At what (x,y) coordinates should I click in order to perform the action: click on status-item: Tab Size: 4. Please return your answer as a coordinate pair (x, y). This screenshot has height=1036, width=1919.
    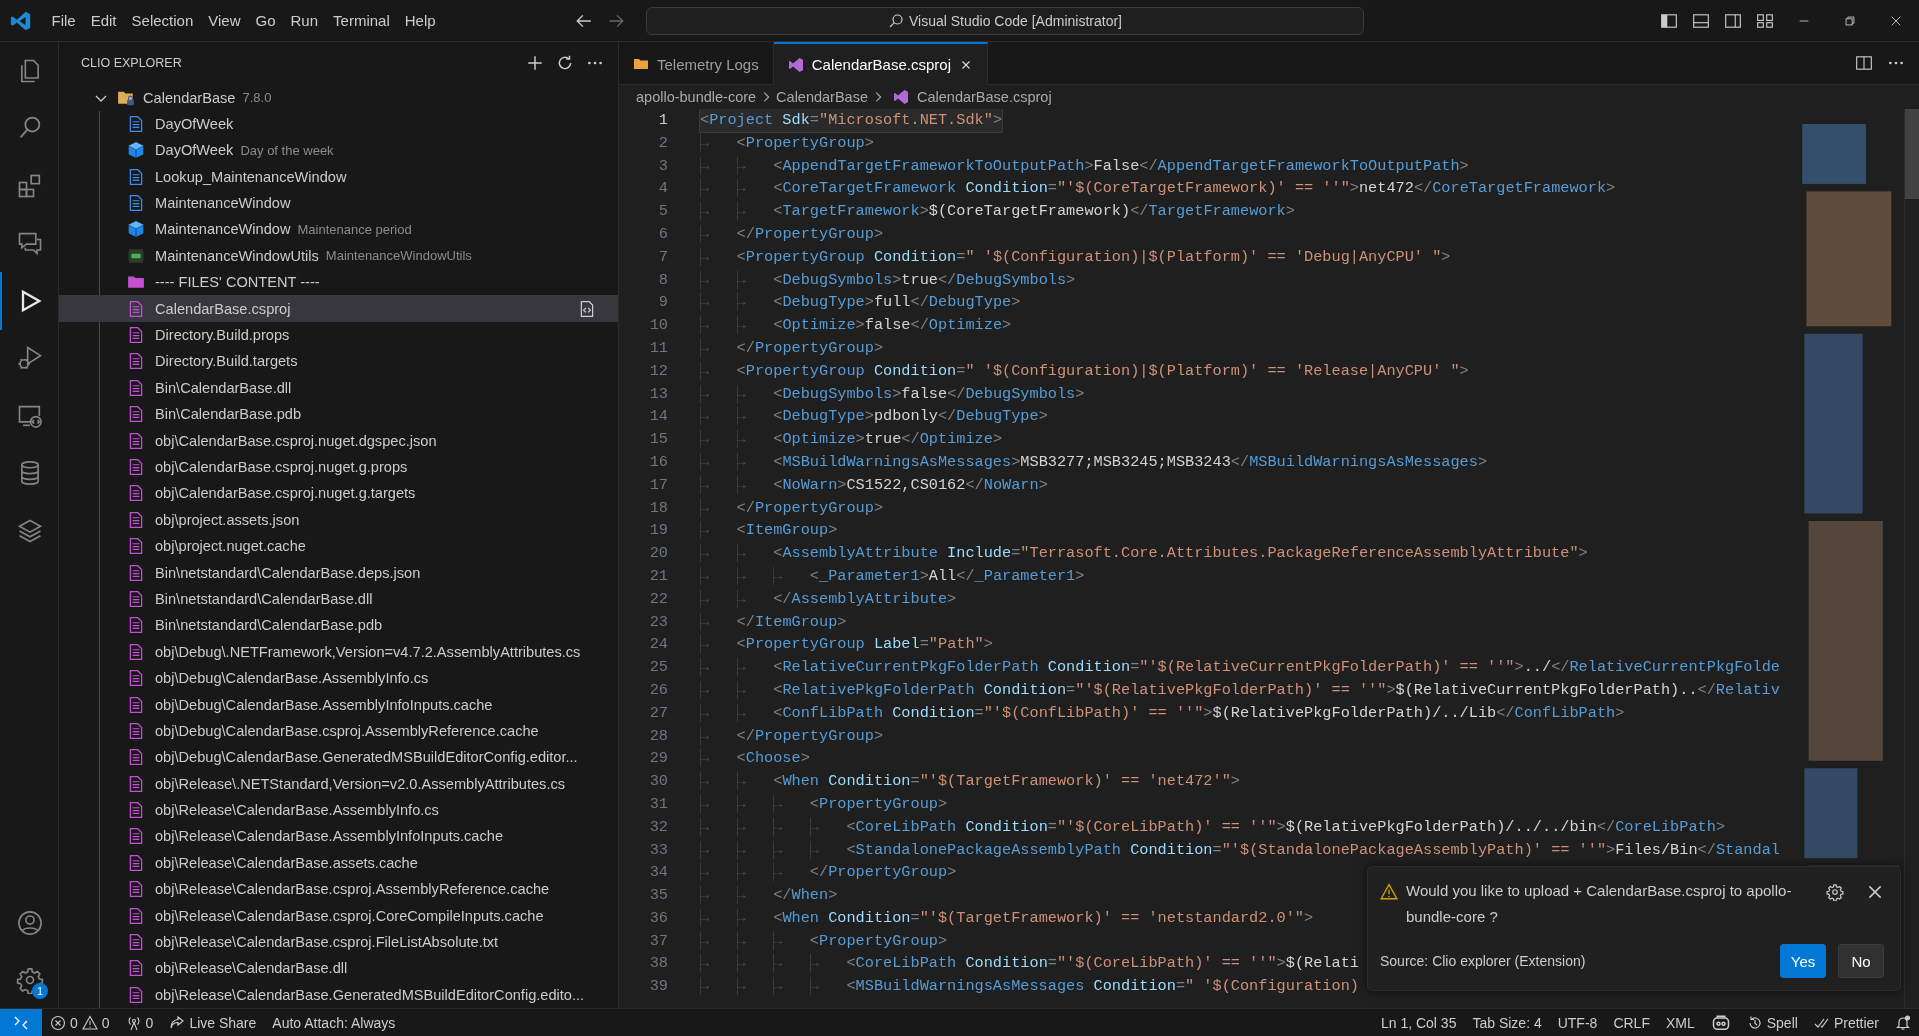
    Looking at the image, I should click on (1507, 1022).